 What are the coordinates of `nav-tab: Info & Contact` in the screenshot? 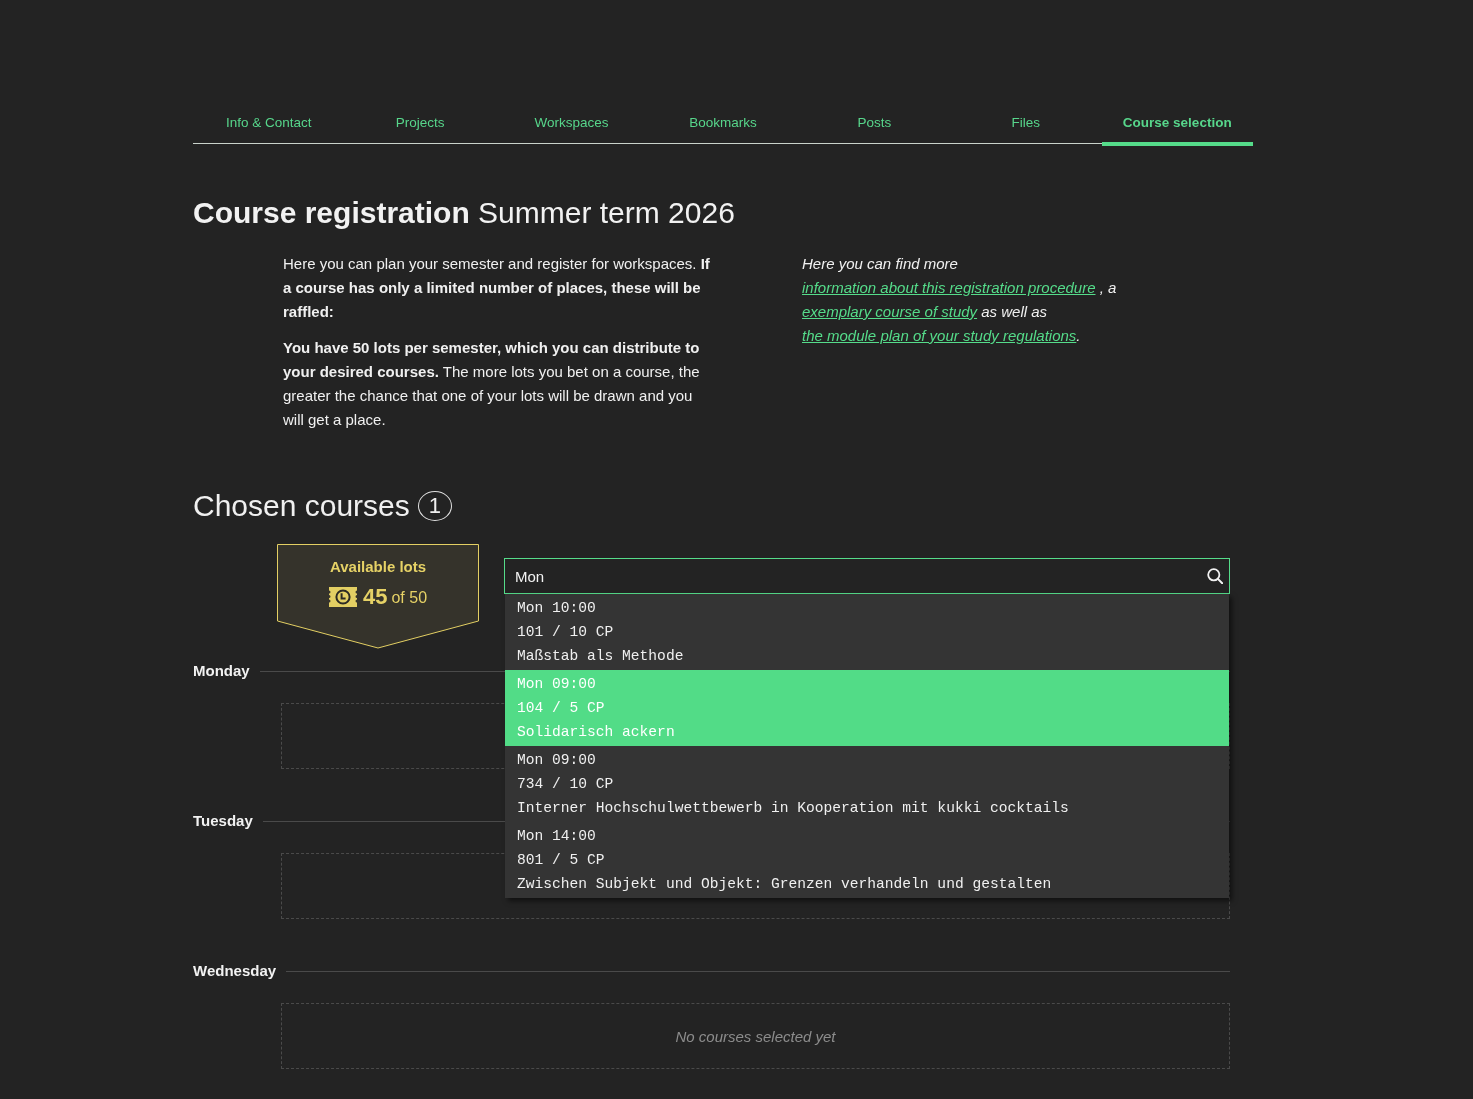 It's located at (269, 123).